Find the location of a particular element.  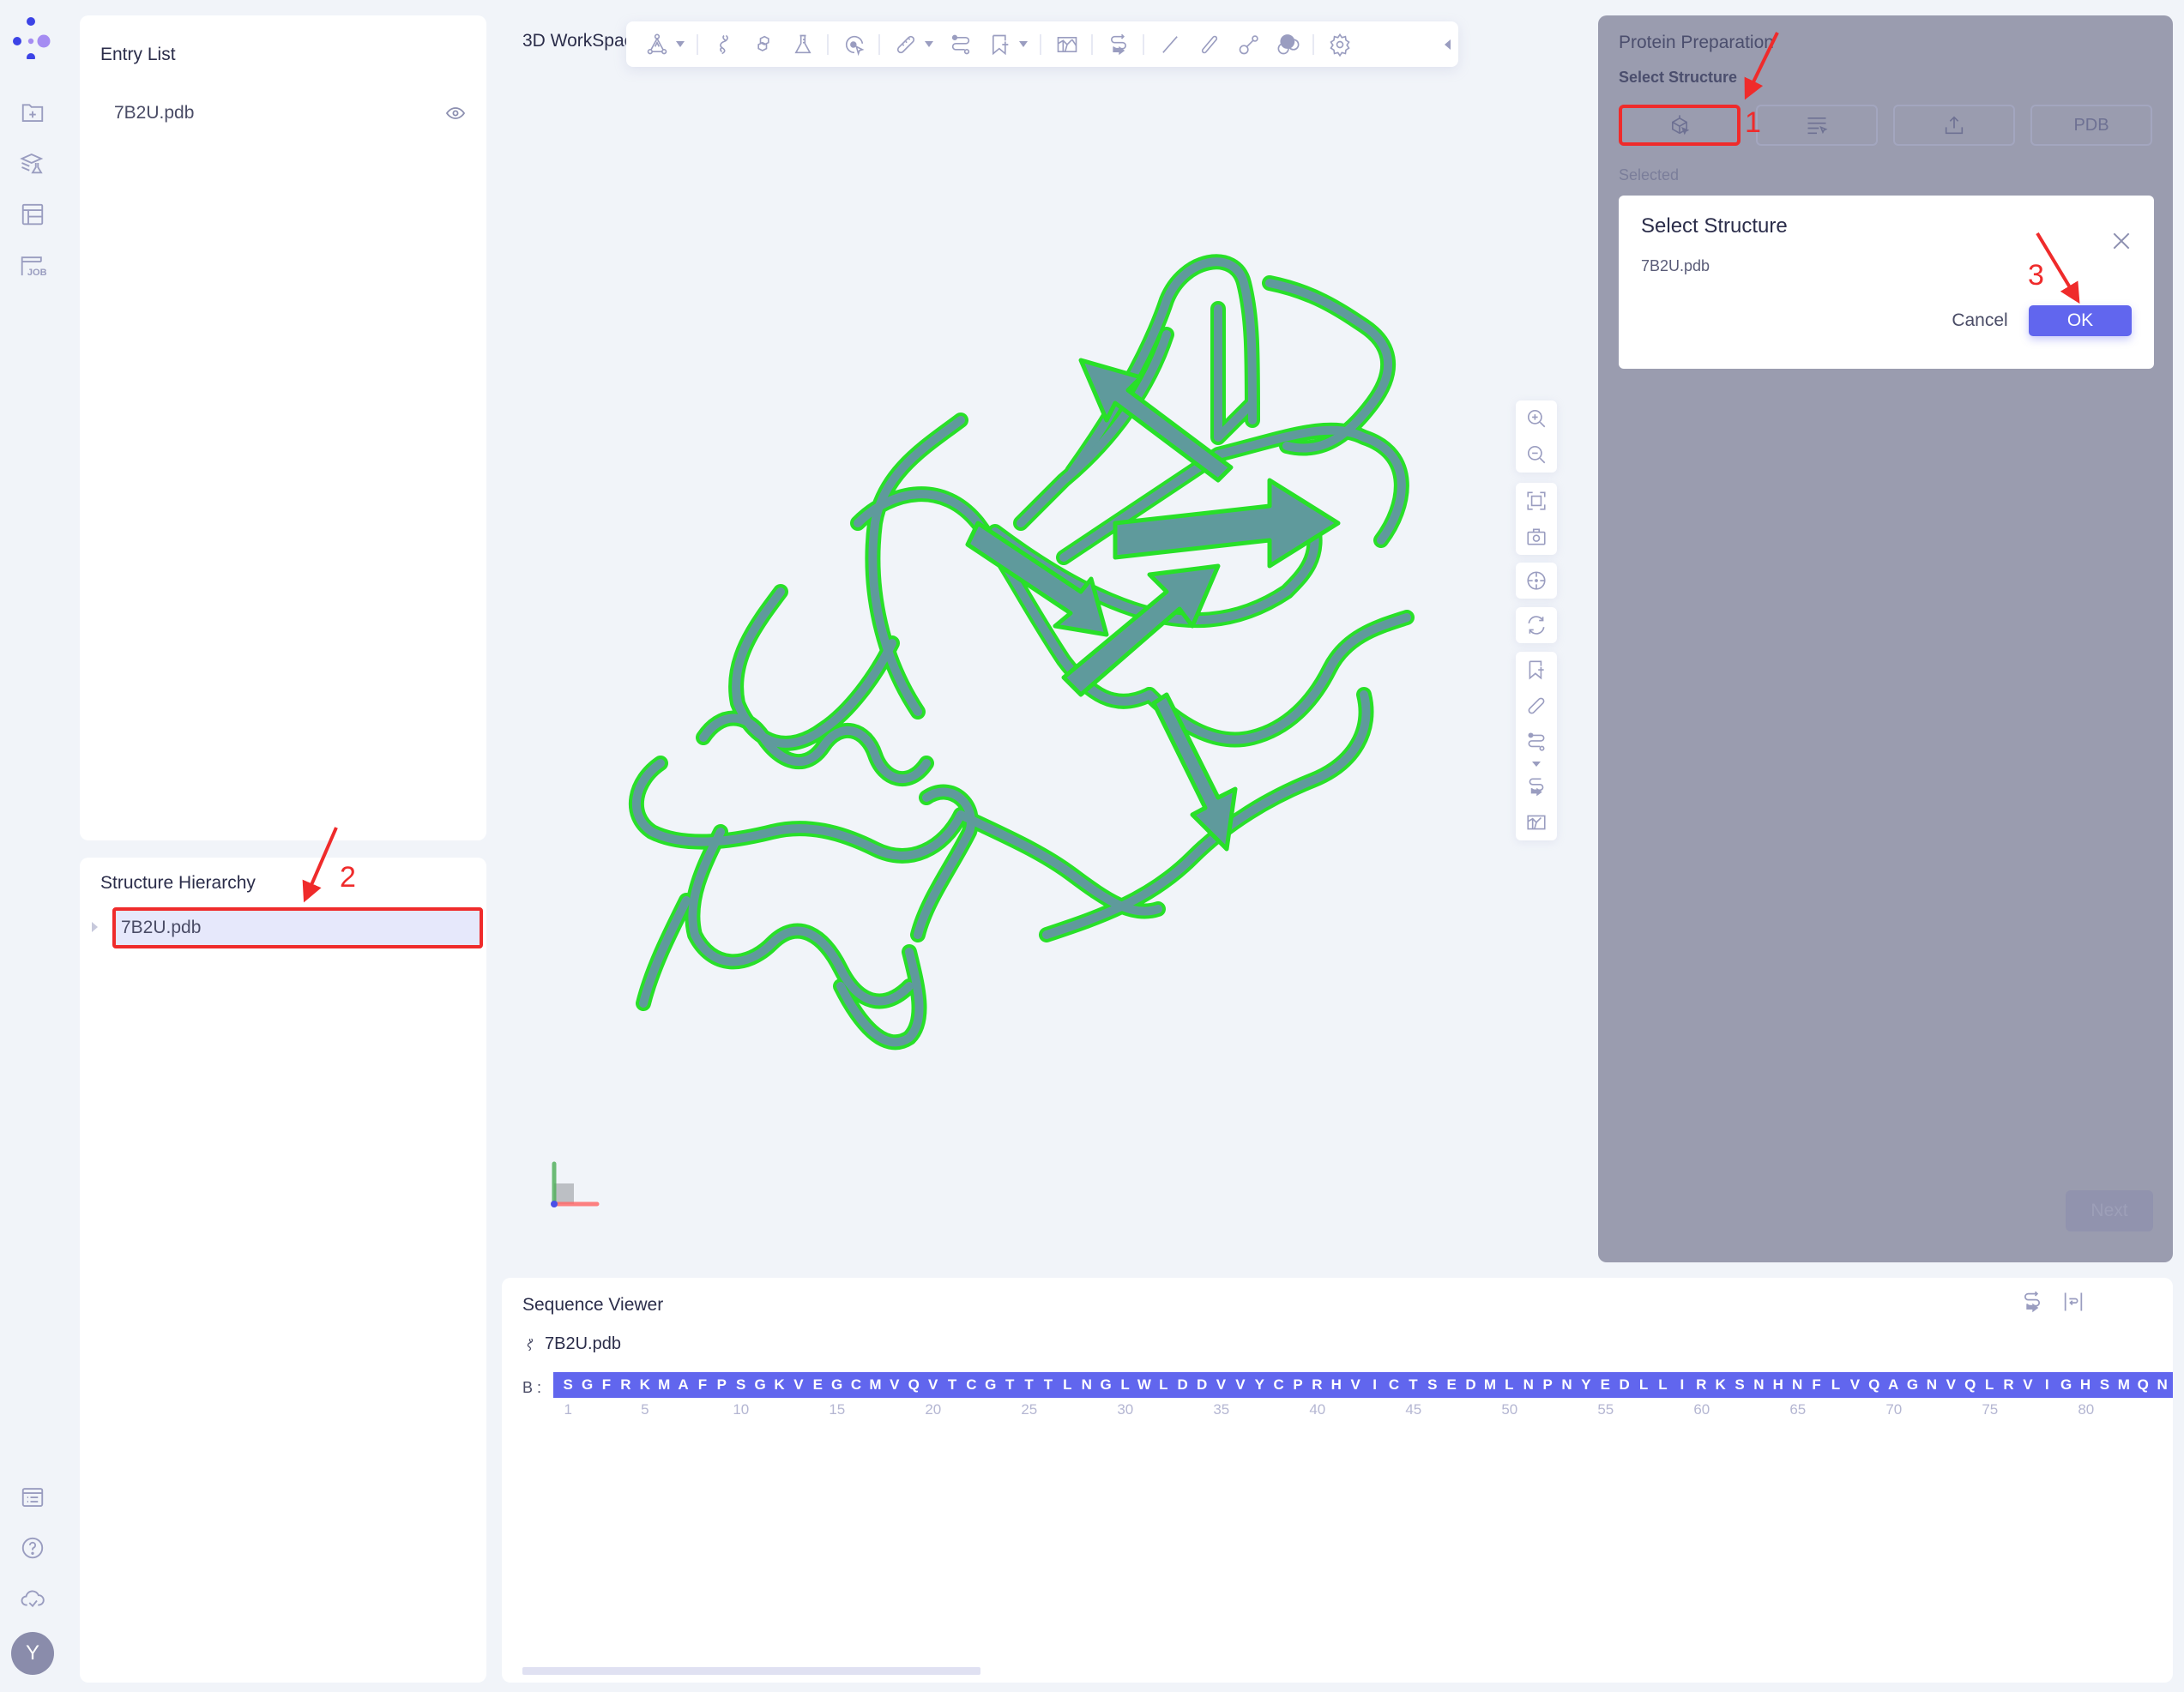

rotate-icon is located at coordinates (1537, 625).